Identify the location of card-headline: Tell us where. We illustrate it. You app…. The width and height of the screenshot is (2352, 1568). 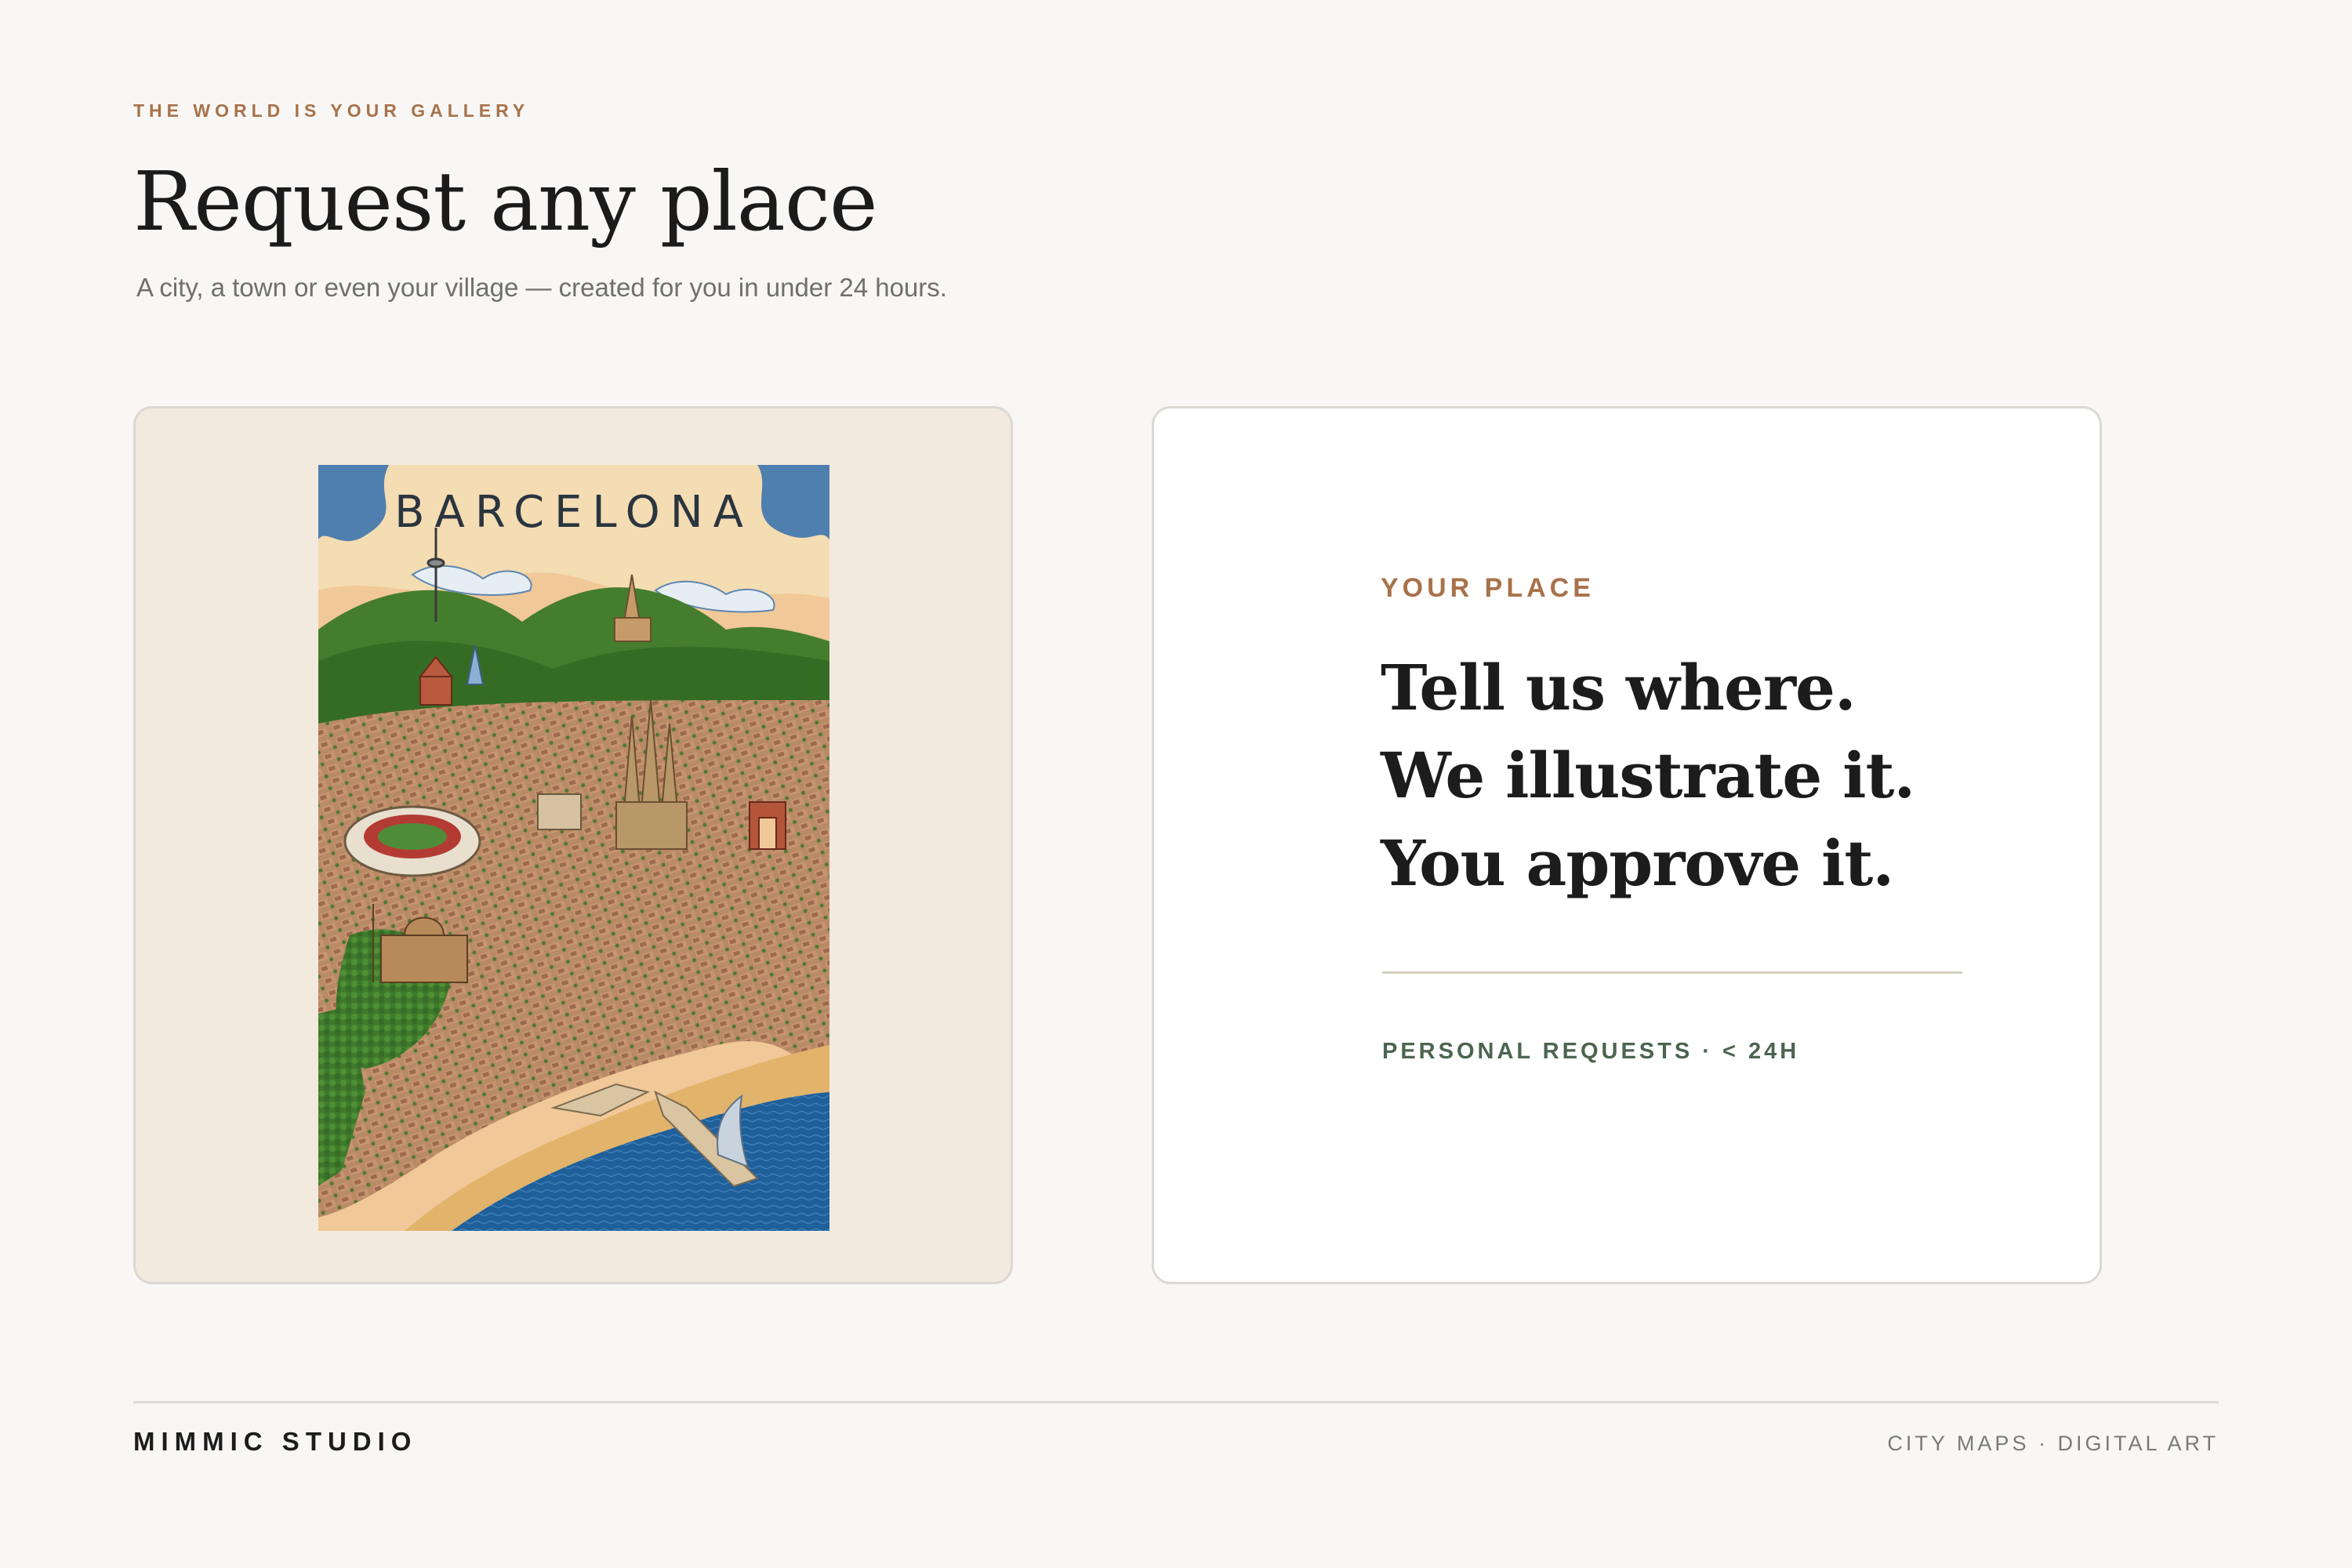
(1648, 775).